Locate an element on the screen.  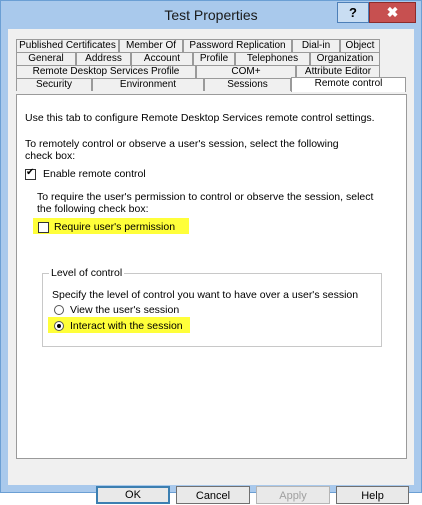
apply-button: Apply is located at coordinates (293, 495).